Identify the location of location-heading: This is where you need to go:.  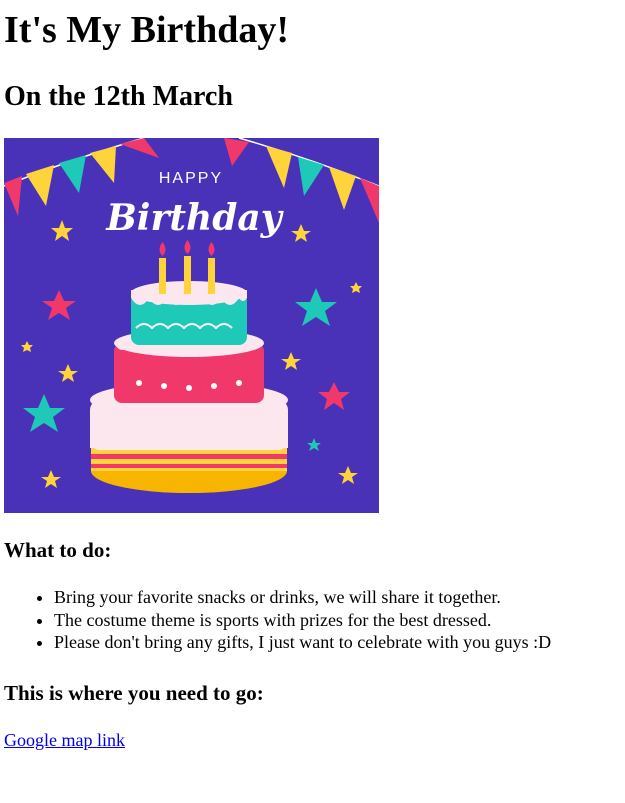
(134, 693).